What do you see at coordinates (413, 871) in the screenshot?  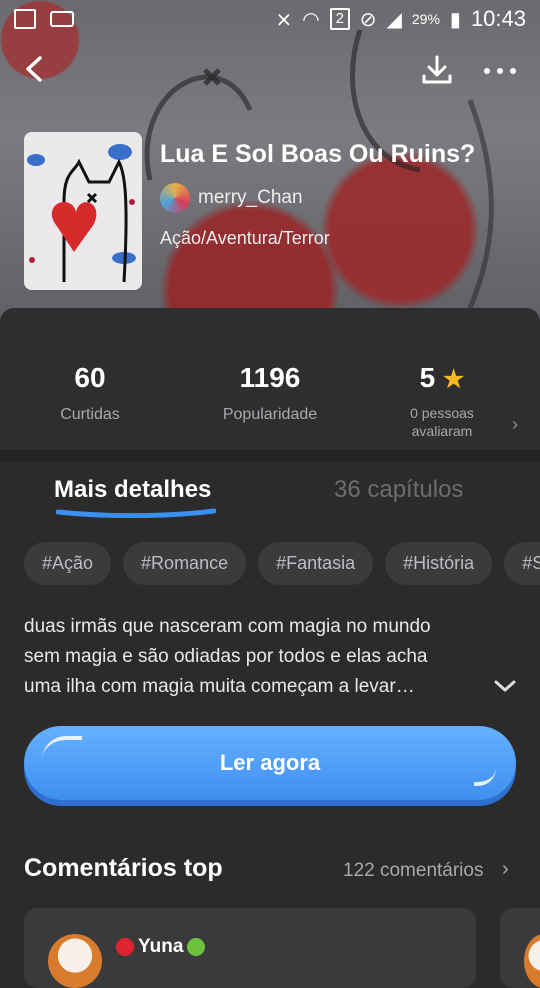 I see `comments-count: 122 comentários` at bounding box center [413, 871].